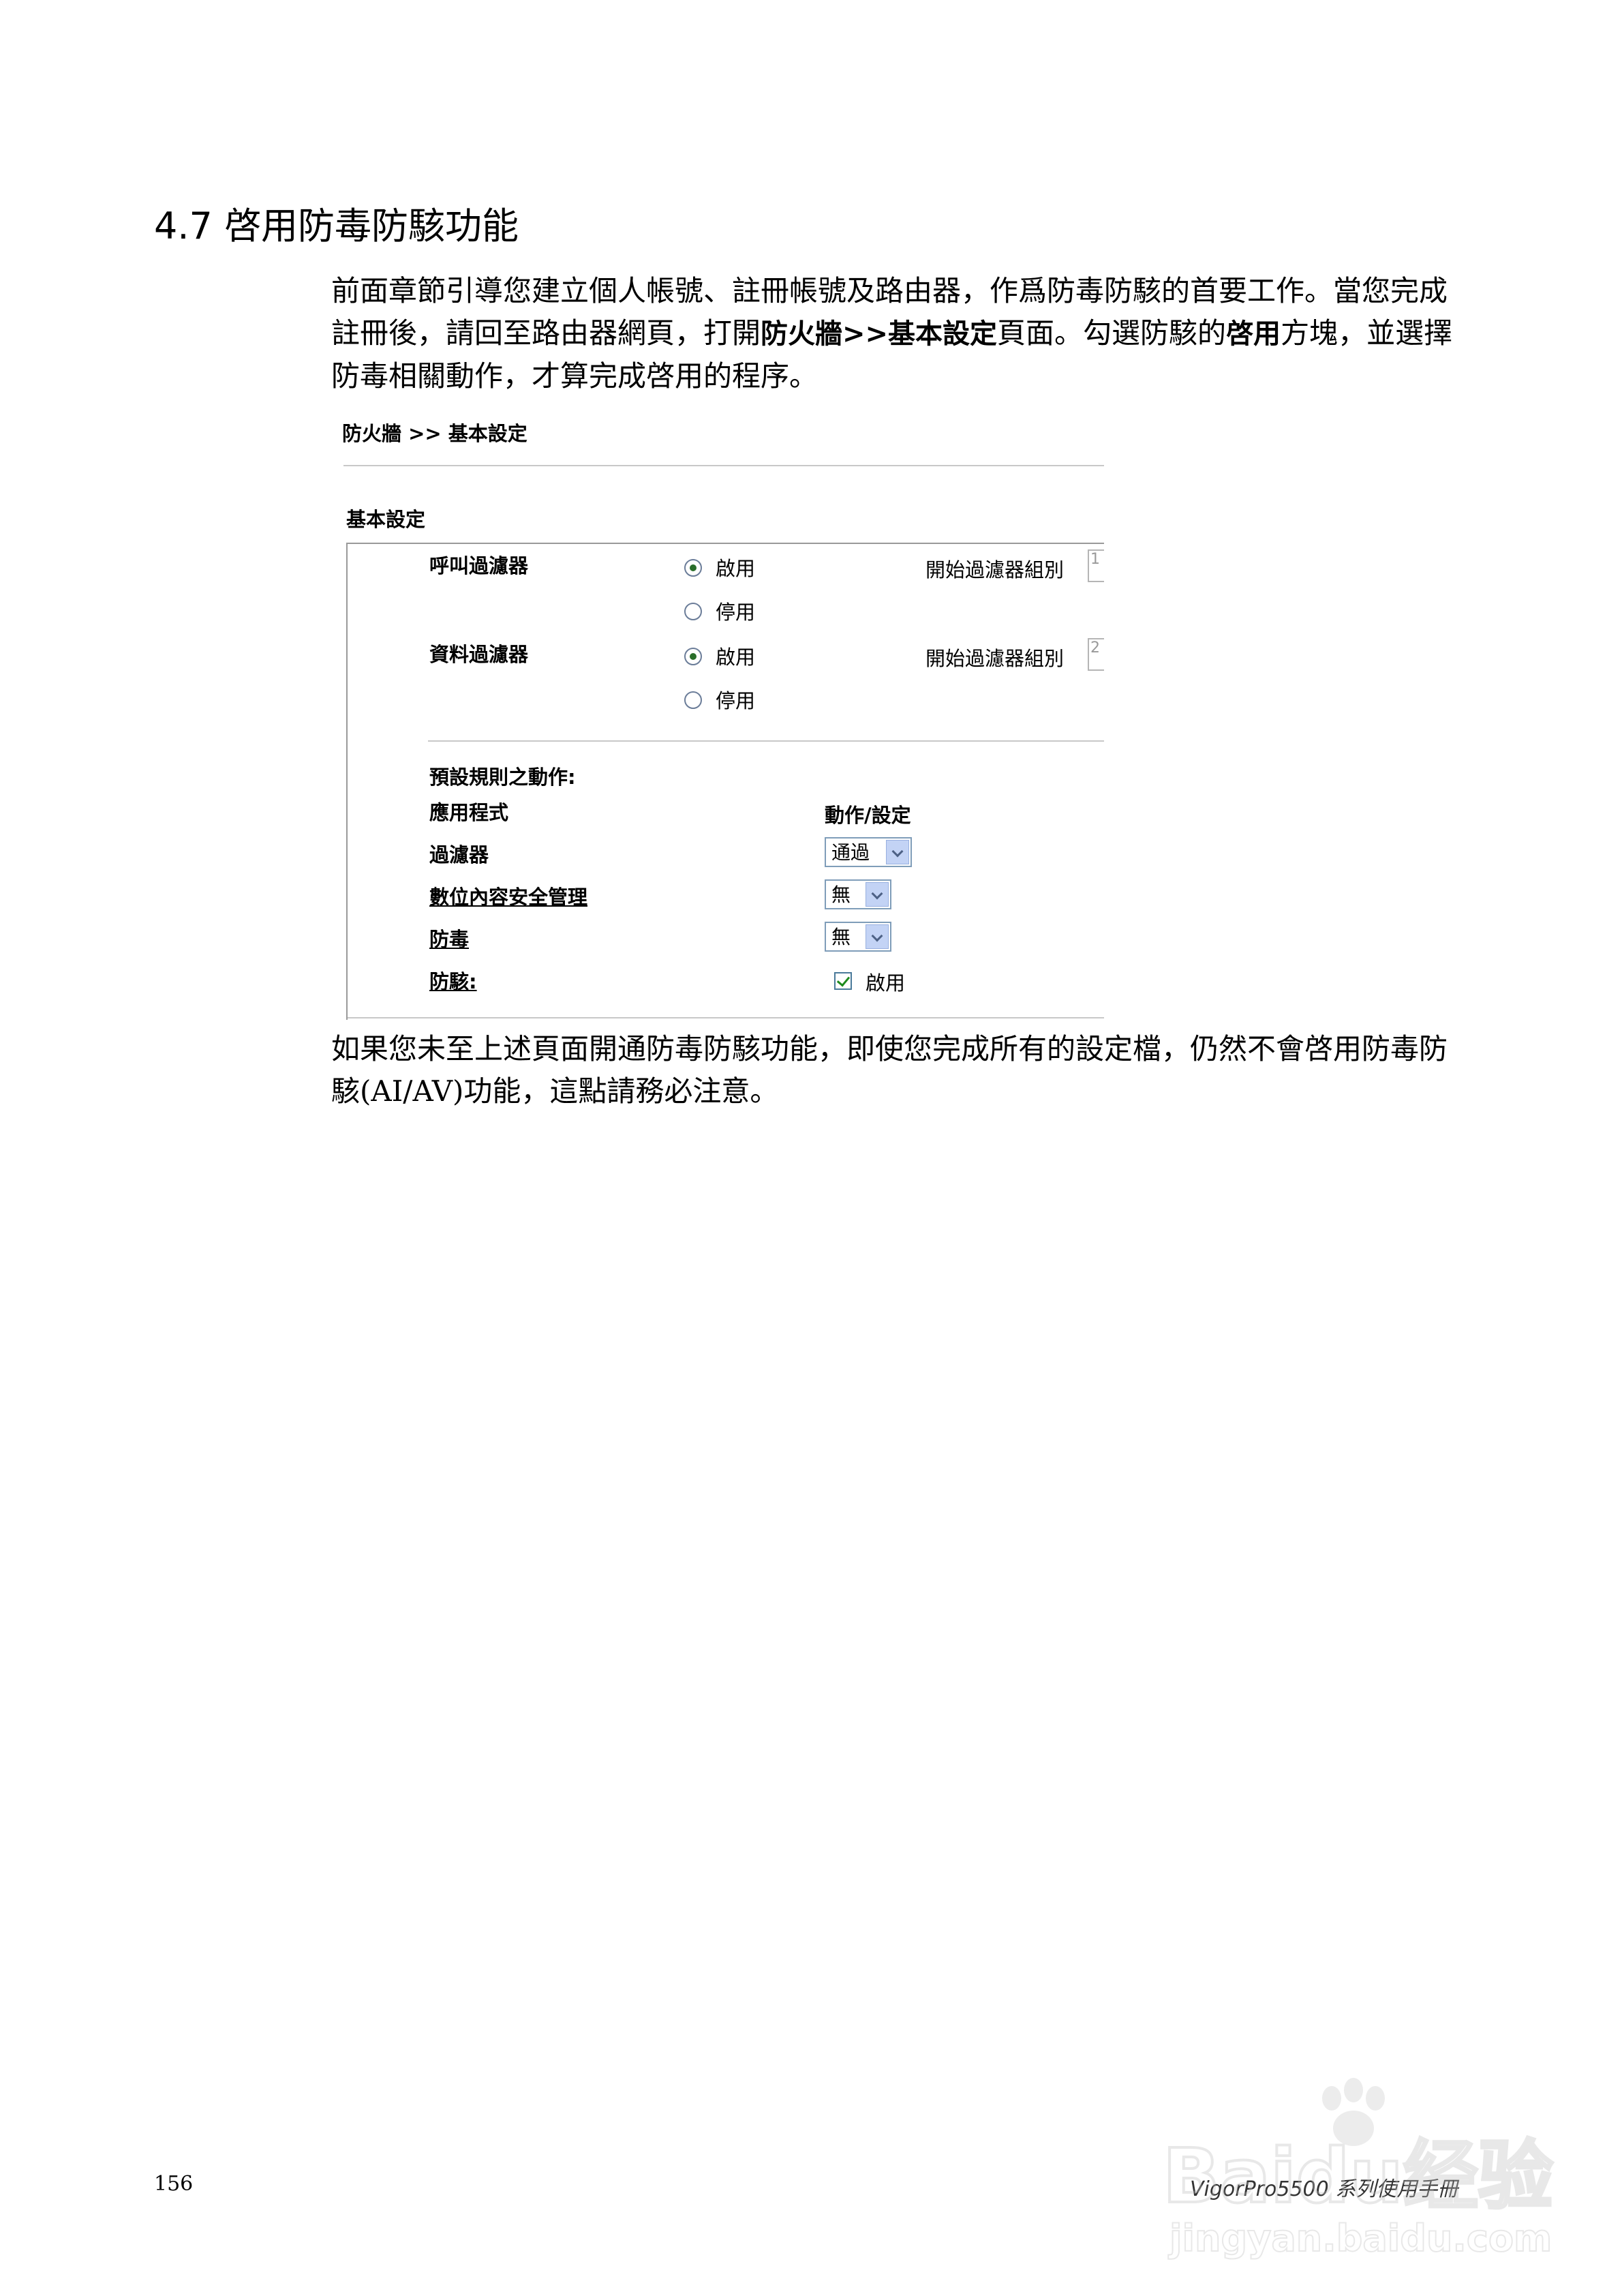 The height and width of the screenshot is (2296, 1622). What do you see at coordinates (1253, 334) in the screenshot?
I see `intro-enable-term: 啓用` at bounding box center [1253, 334].